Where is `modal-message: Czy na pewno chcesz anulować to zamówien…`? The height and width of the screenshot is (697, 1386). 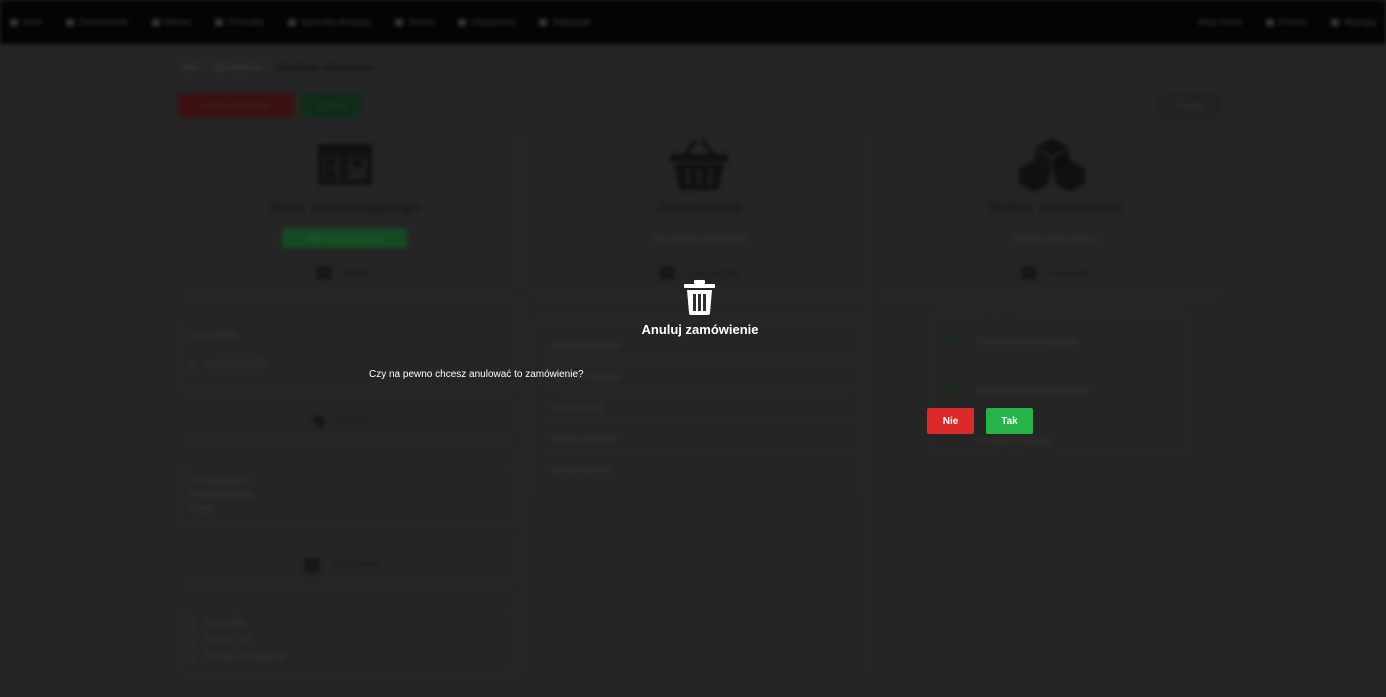
modal-message: Czy na pewno chcesz anulować to zamówien… is located at coordinates (476, 374).